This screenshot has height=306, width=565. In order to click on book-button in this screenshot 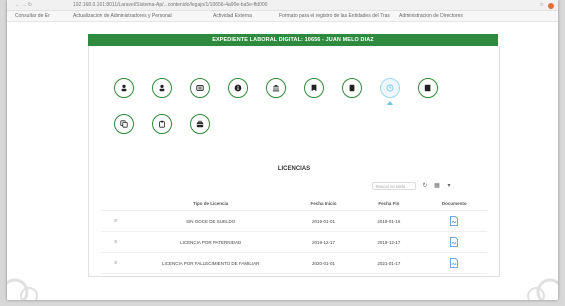, I will do `click(428, 88)`.